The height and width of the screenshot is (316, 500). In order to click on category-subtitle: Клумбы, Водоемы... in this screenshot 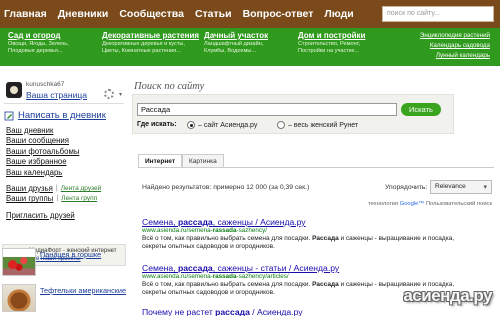, I will do `click(246, 51)`.